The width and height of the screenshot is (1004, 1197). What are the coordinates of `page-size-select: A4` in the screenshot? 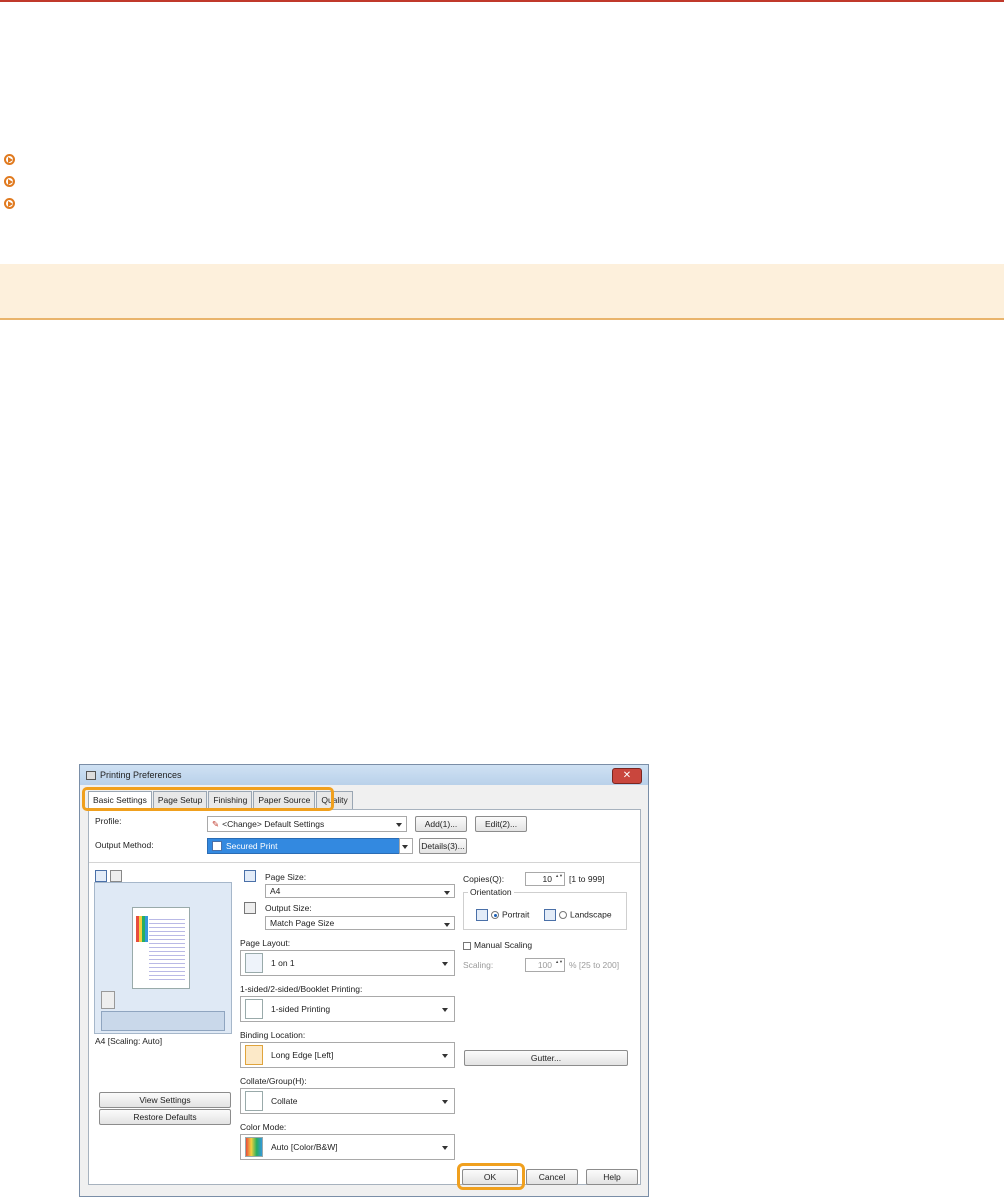 It's located at (360, 891).